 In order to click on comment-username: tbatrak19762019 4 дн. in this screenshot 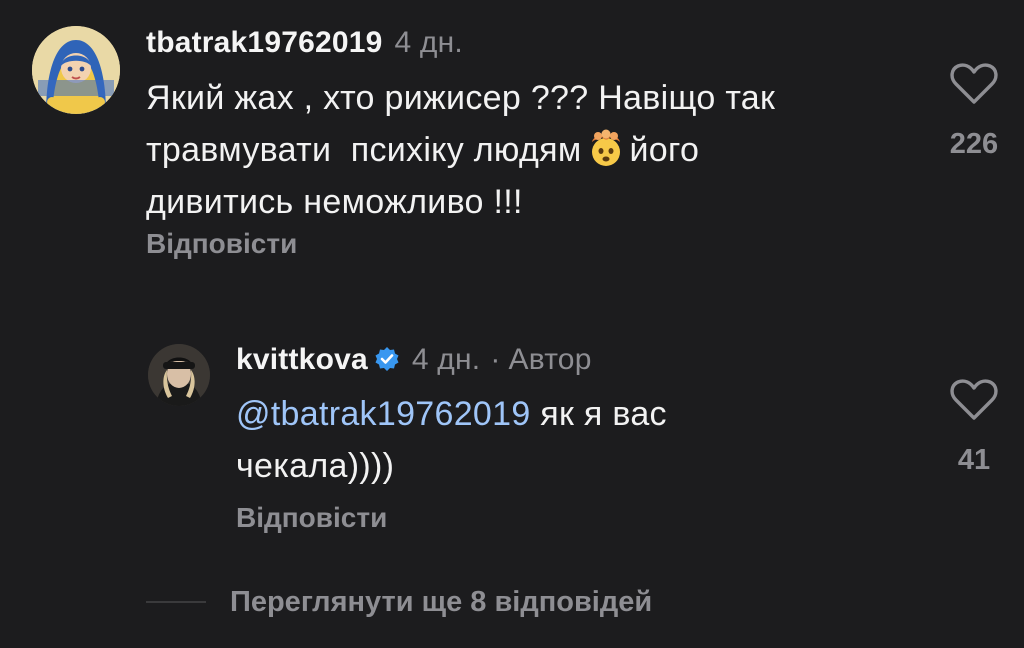, I will do `click(304, 43)`.